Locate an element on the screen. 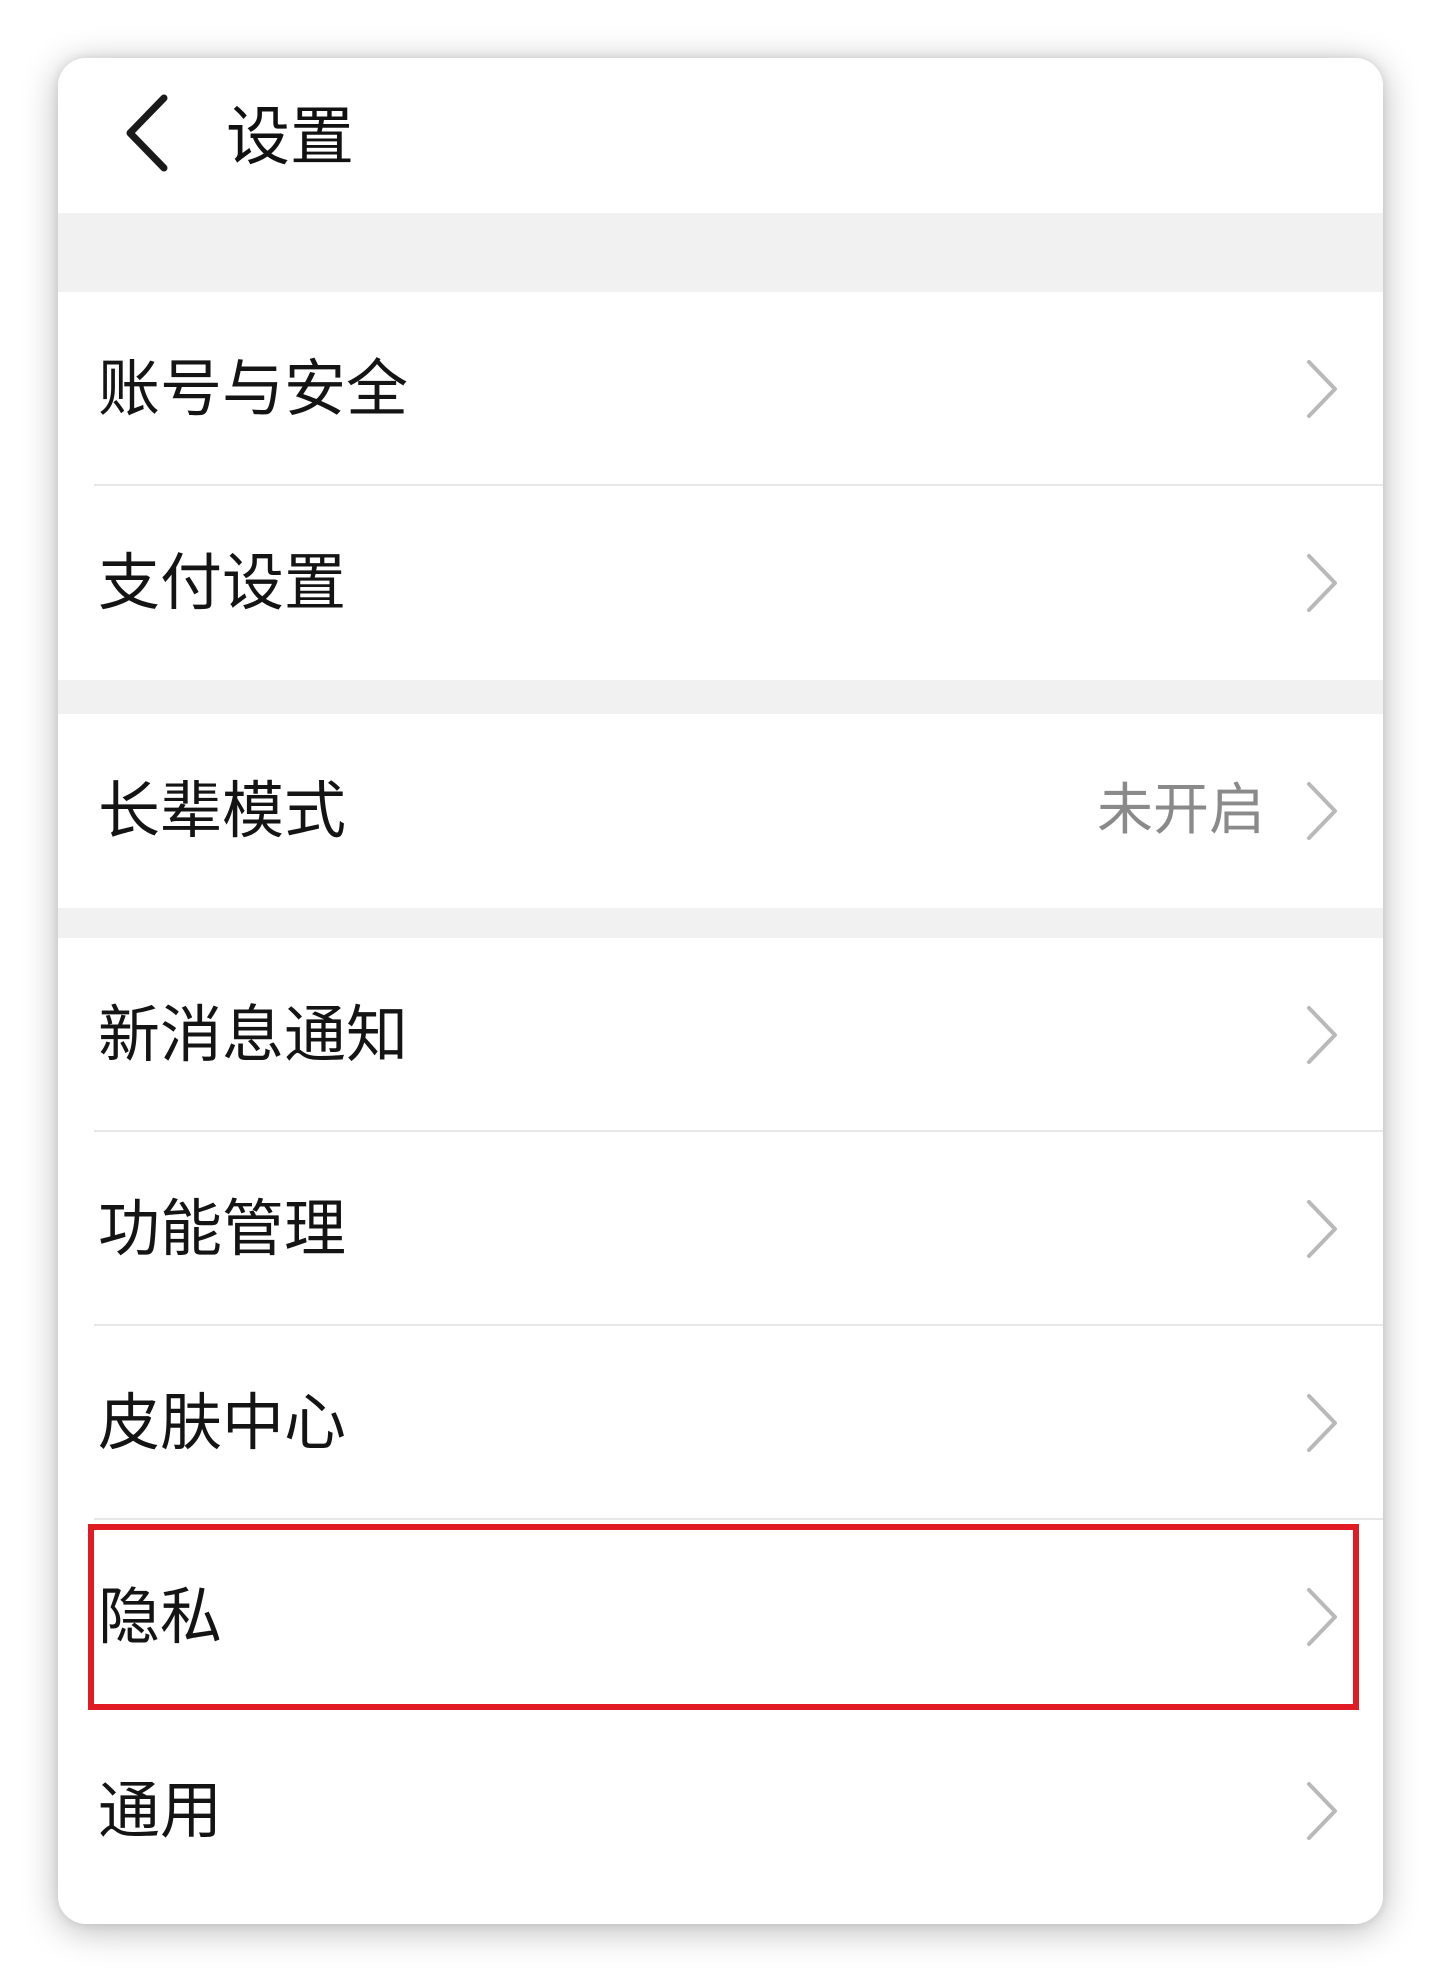 The image size is (1440, 1981). elder-mode-status: 未开启 is located at coordinates (1181, 810).